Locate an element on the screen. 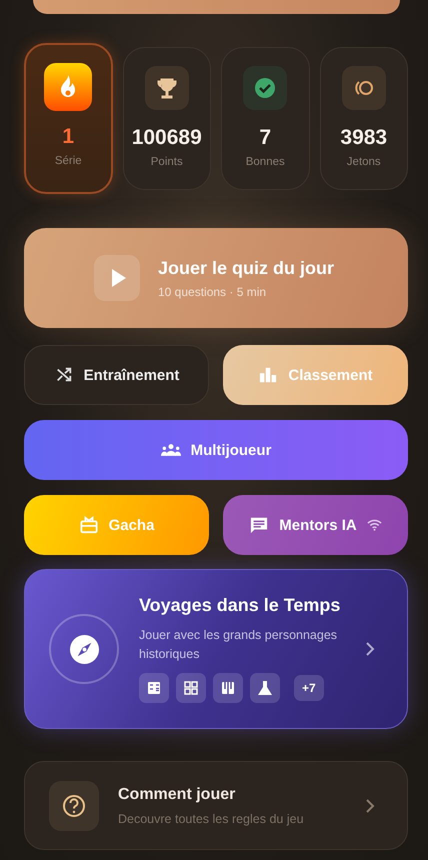  time-travel-description: Jouer avec les grands personnages historiques is located at coordinates (238, 645).